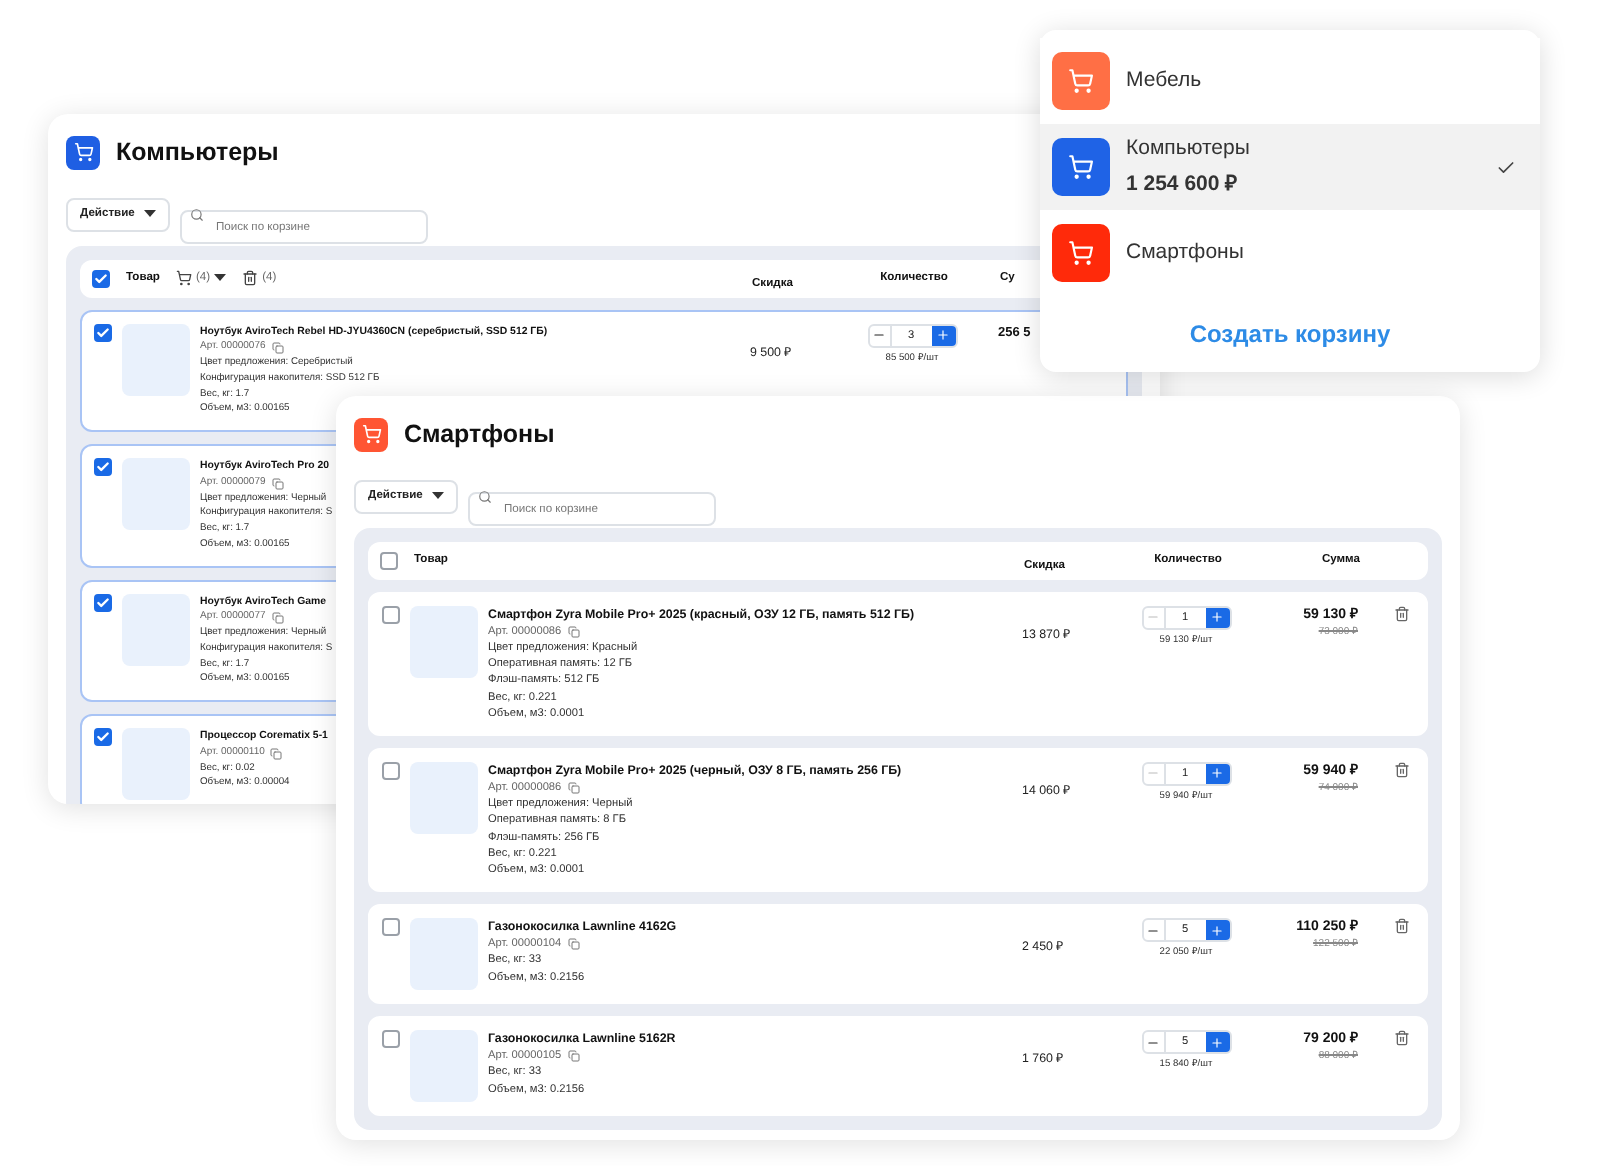 This screenshot has height=1166, width=1600. Describe the element at coordinates (1290, 334) in the screenshot. I see `create-cart-link: Создать корзину` at that location.